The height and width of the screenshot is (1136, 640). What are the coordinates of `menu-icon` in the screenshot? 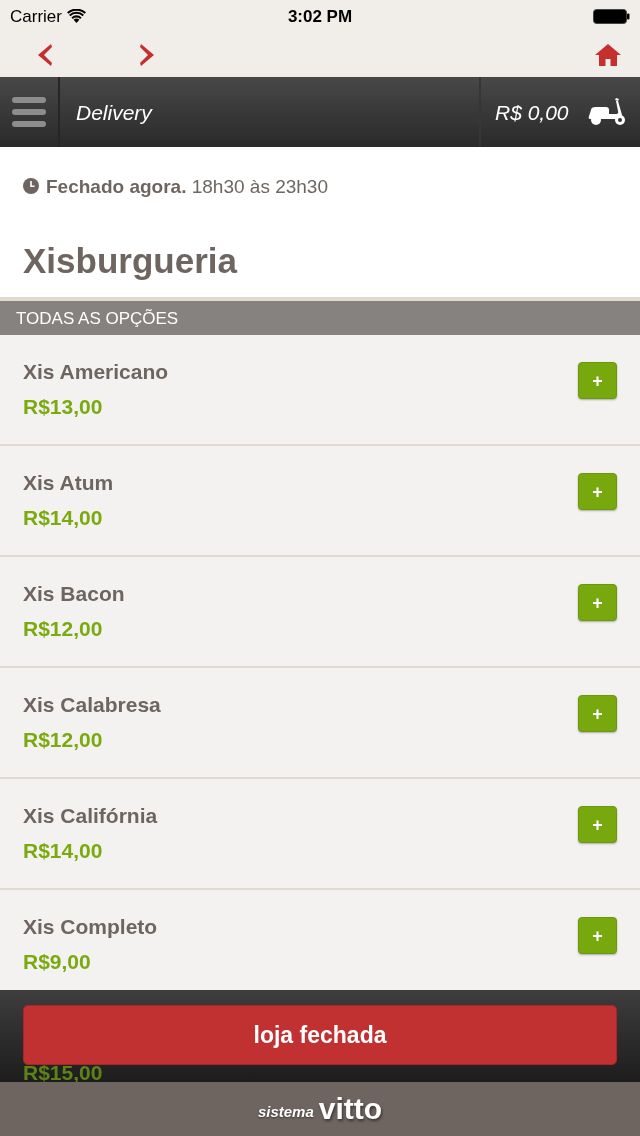 It's located at (29, 112).